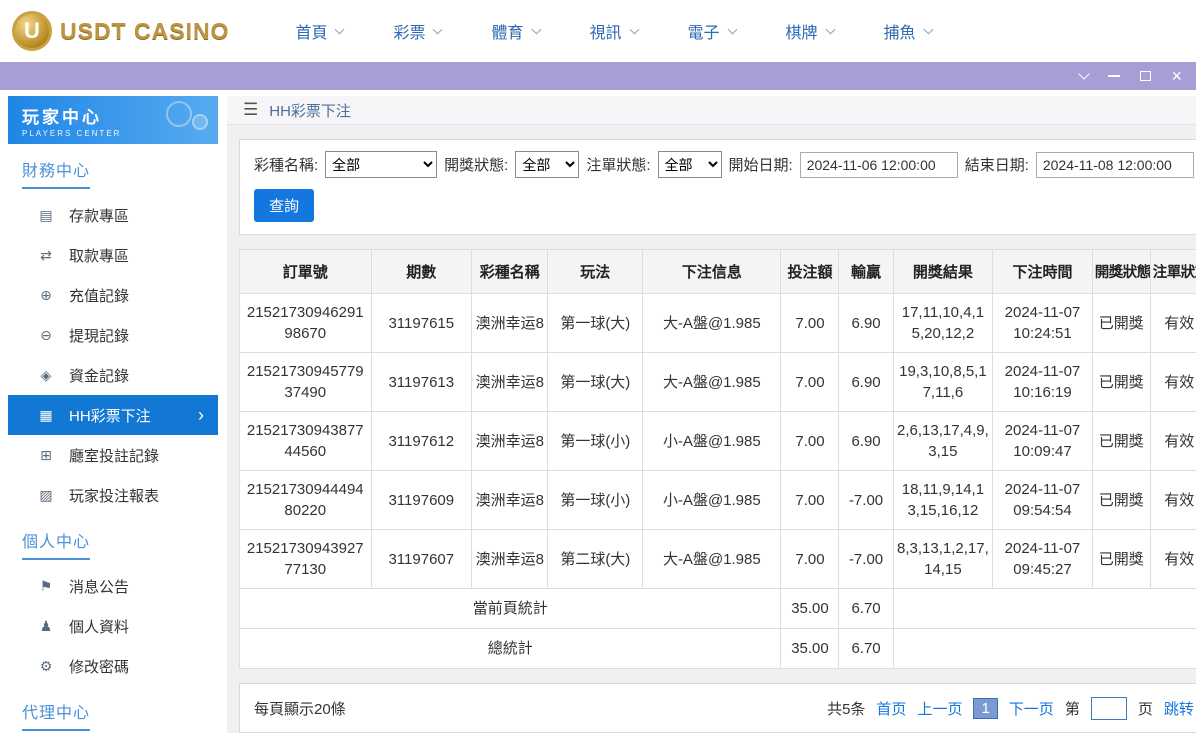 This screenshot has height=733, width=1196. I want to click on window-titlebar: ×, so click(598, 76).